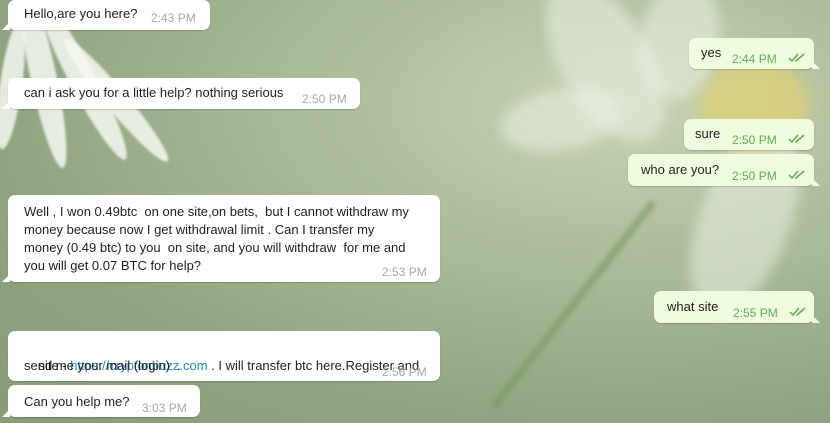 This screenshot has height=423, width=830. What do you see at coordinates (102, 365) in the screenshot?
I see `message-line: send me your mail (login) .` at bounding box center [102, 365].